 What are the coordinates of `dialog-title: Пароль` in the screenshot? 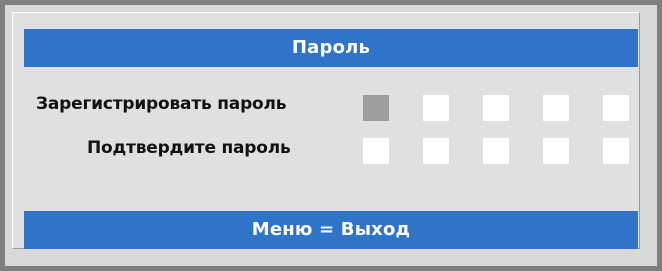 It's located at (331, 48).